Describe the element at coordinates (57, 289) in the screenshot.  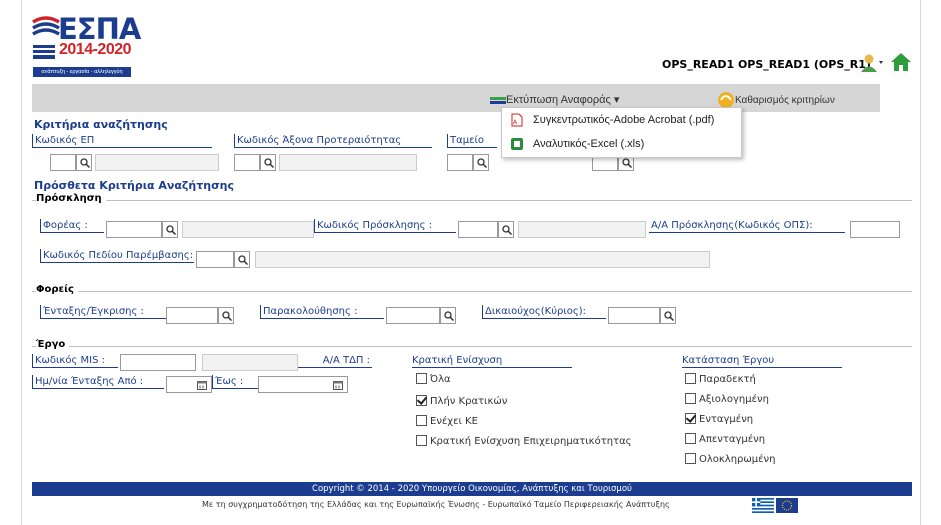
I see `bodies-title: Φορείς` at that location.